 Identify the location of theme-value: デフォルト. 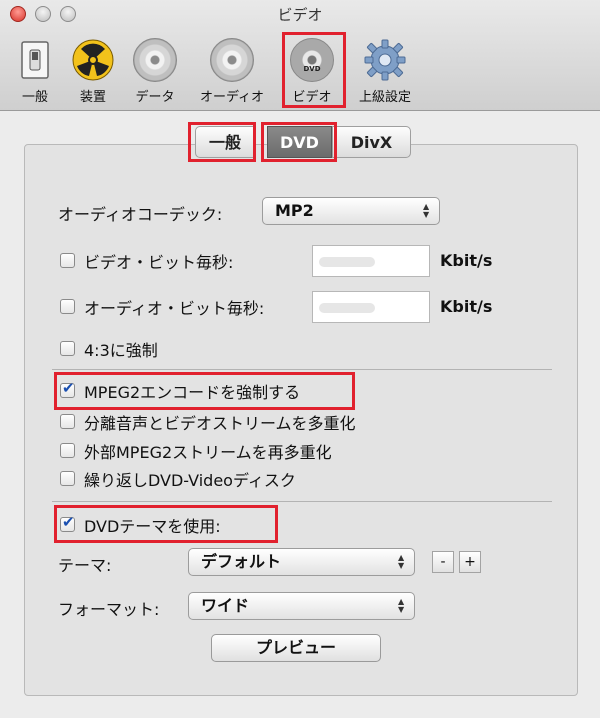
(241, 561).